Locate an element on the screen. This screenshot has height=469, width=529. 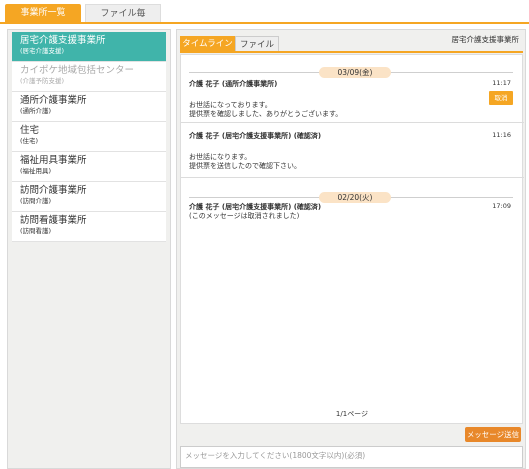
send-message-button: メッセージ送信 is located at coordinates (493, 434).